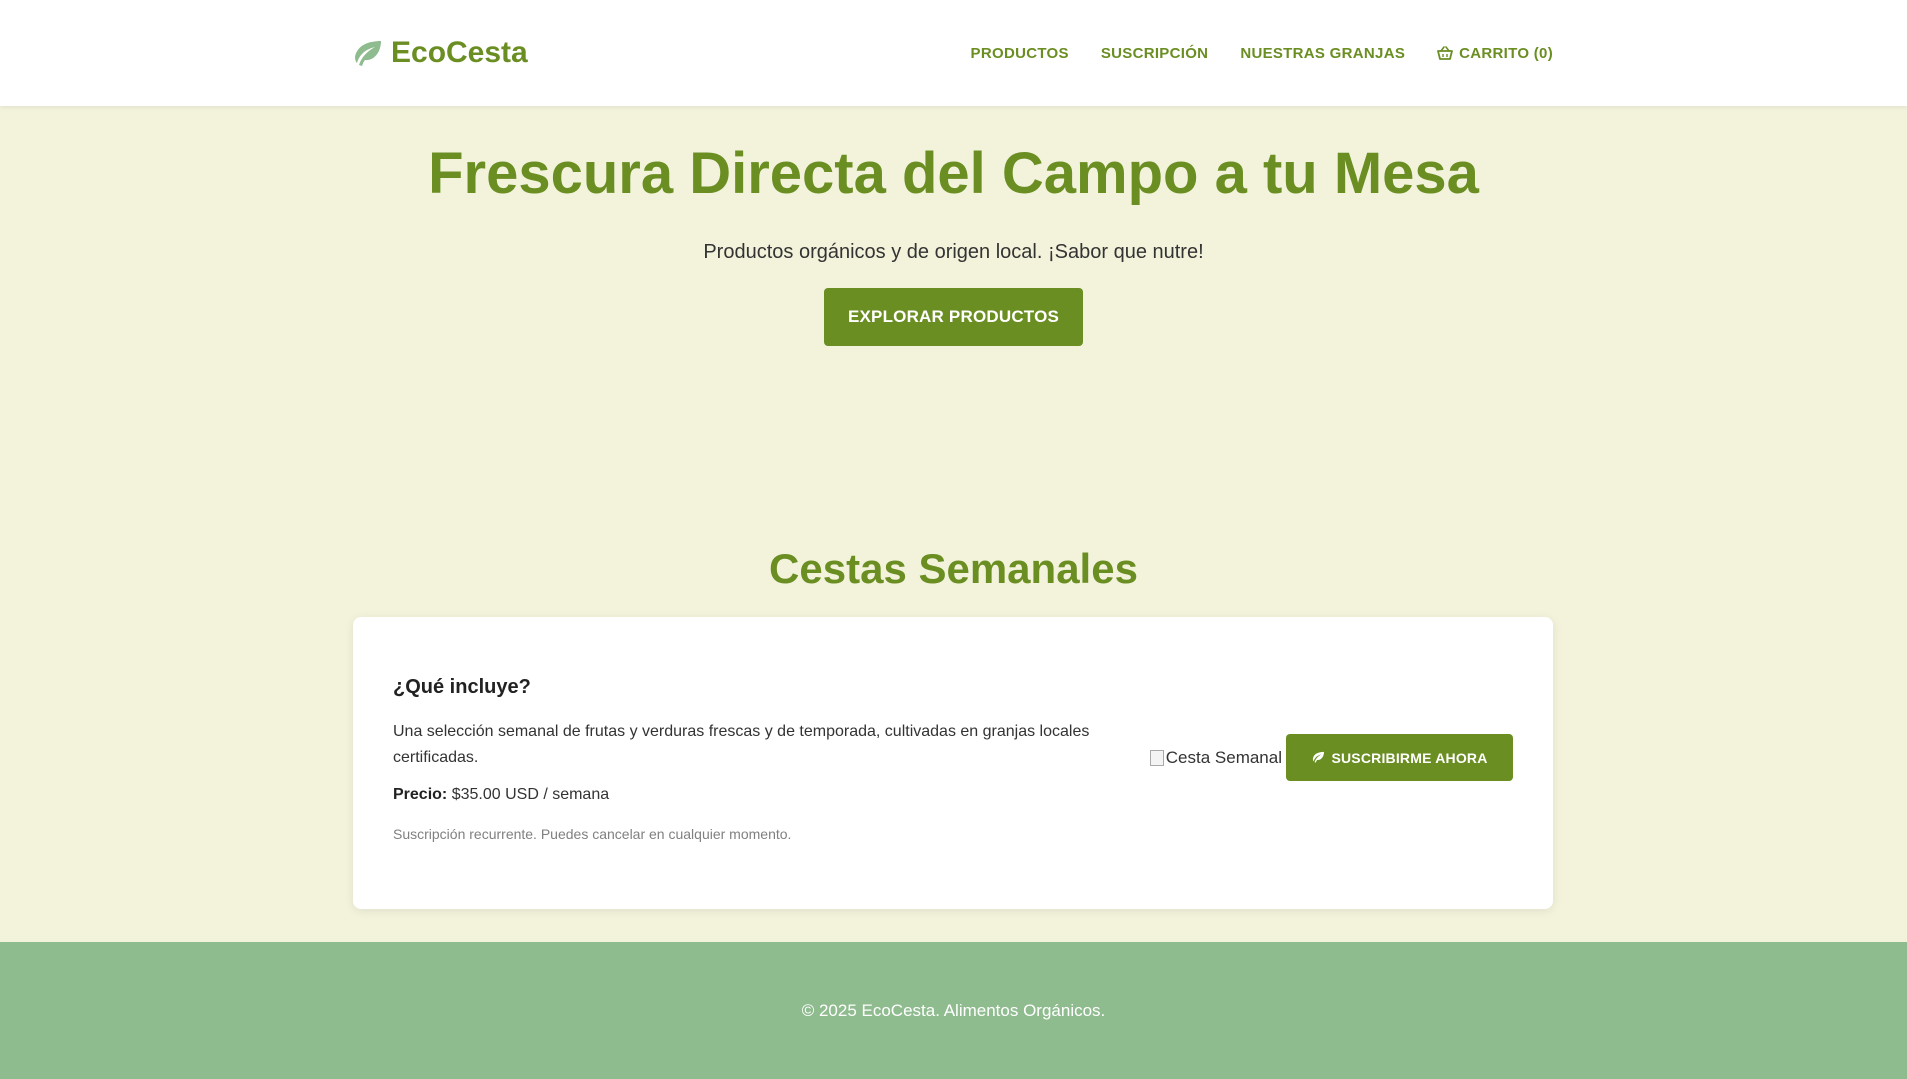 Image resolution: width=1907 pixels, height=1079 pixels. I want to click on site-footer: © 2025 EcoCesta. Alimentos Orgánicos., so click(953, 1010).